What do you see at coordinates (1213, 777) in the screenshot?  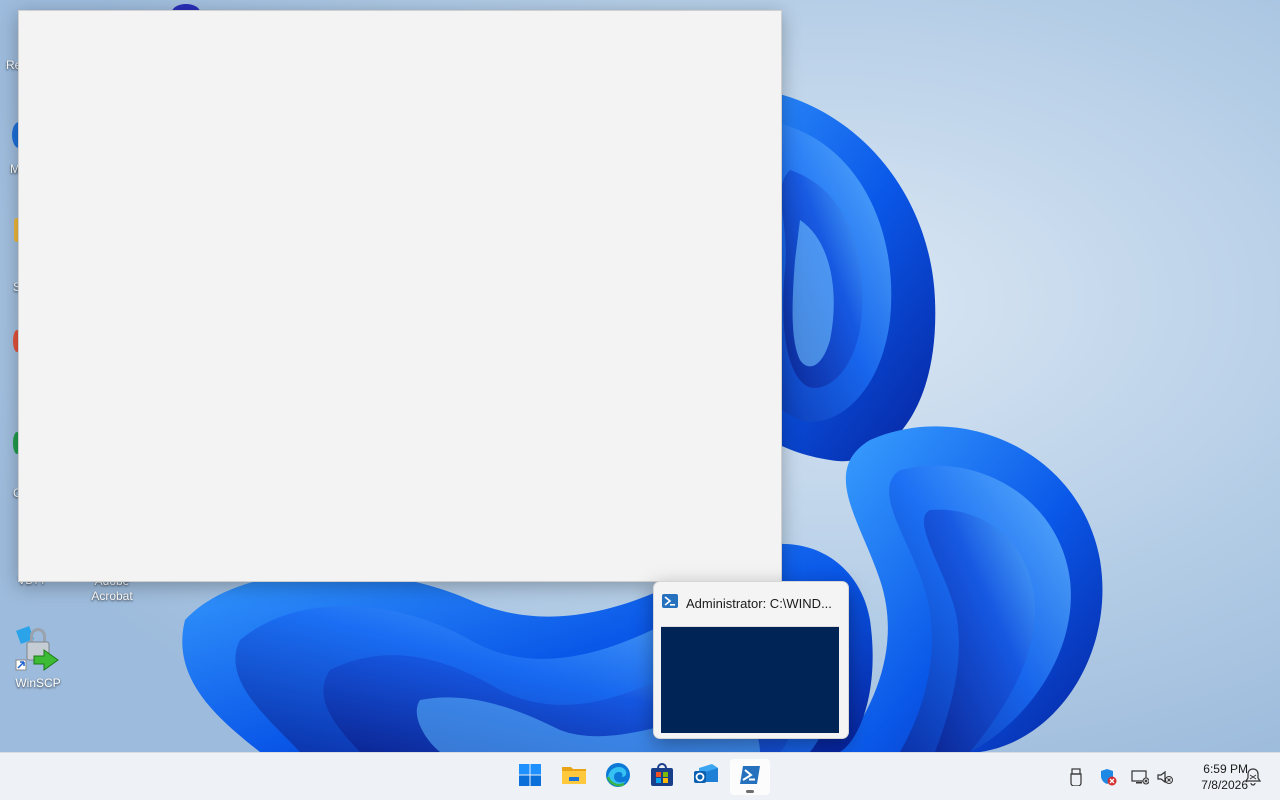 I see `system-clock: 6:59 PM 7/8/2026` at bounding box center [1213, 777].